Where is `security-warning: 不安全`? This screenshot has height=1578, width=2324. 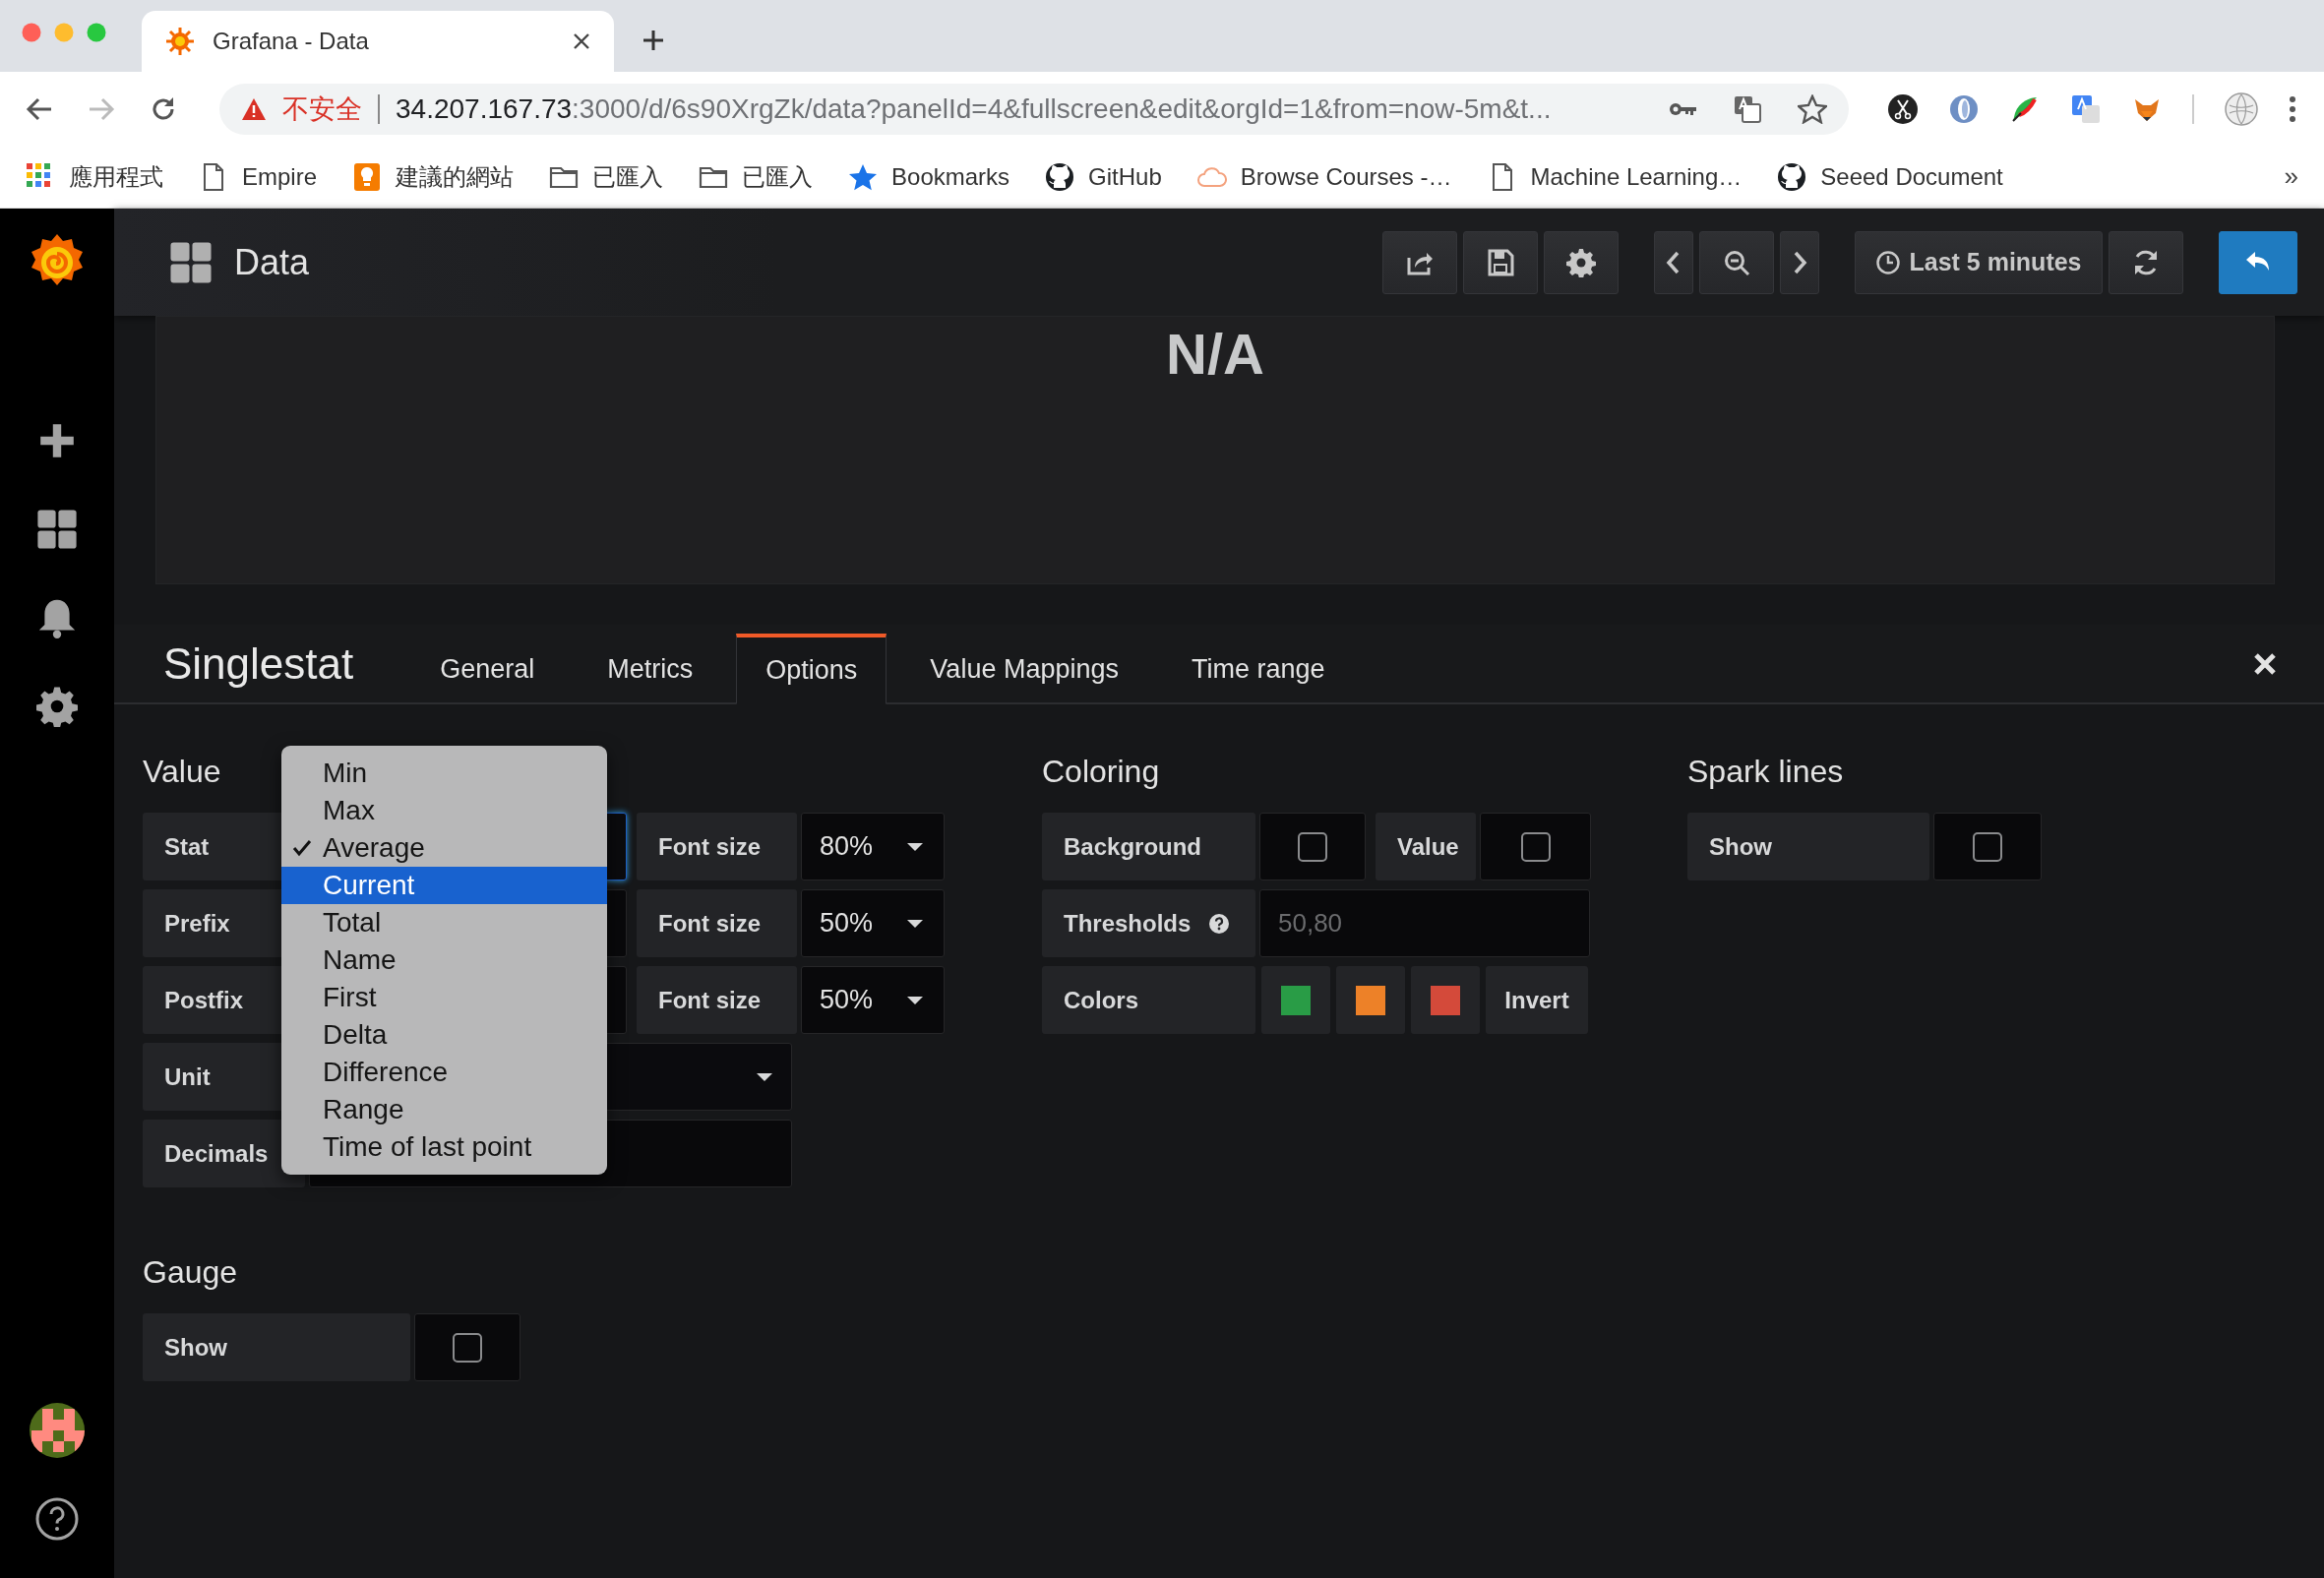 security-warning: 不安全 is located at coordinates (322, 109).